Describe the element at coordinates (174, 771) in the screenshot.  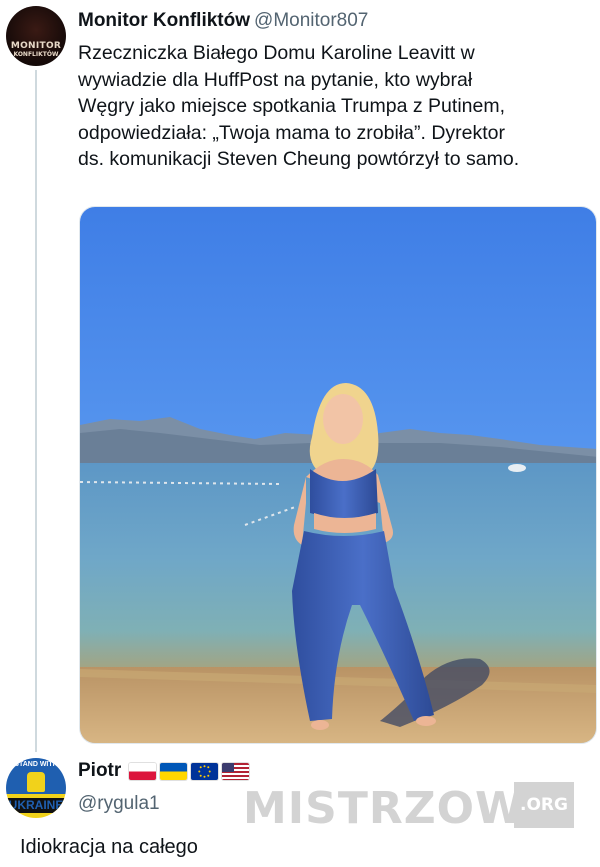
I see `flag-ukraine-icon` at that location.